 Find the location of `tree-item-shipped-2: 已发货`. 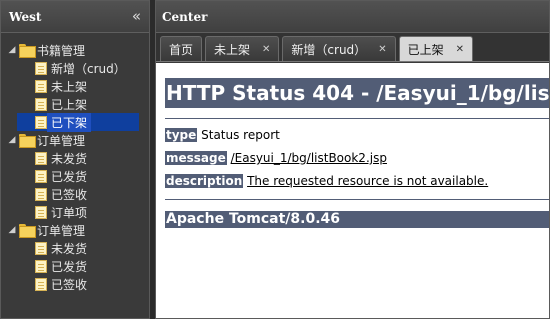

tree-item-shipped-2: 已发货 is located at coordinates (75, 266).